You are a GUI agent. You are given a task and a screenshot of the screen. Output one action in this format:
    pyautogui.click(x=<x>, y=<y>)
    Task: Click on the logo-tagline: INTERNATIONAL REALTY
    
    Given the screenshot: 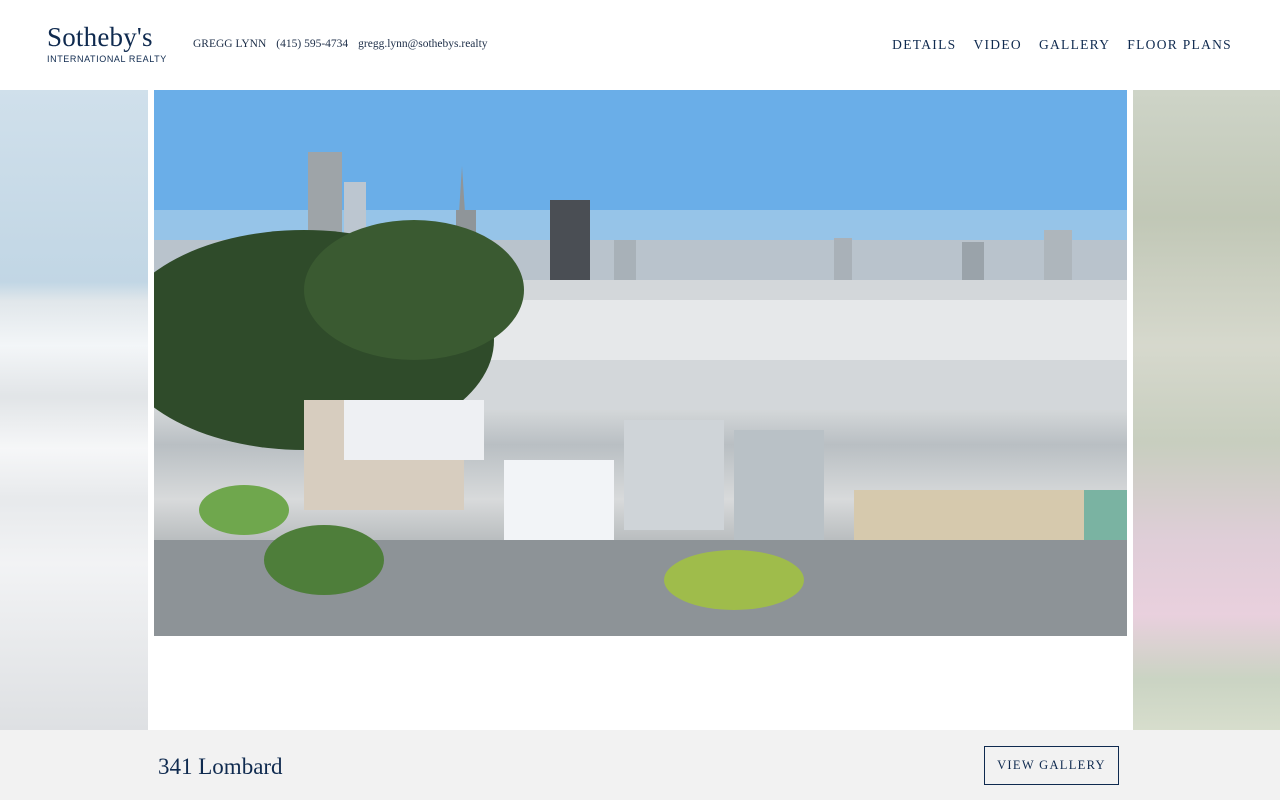 What is the action you would take?
    pyautogui.click(x=107, y=59)
    